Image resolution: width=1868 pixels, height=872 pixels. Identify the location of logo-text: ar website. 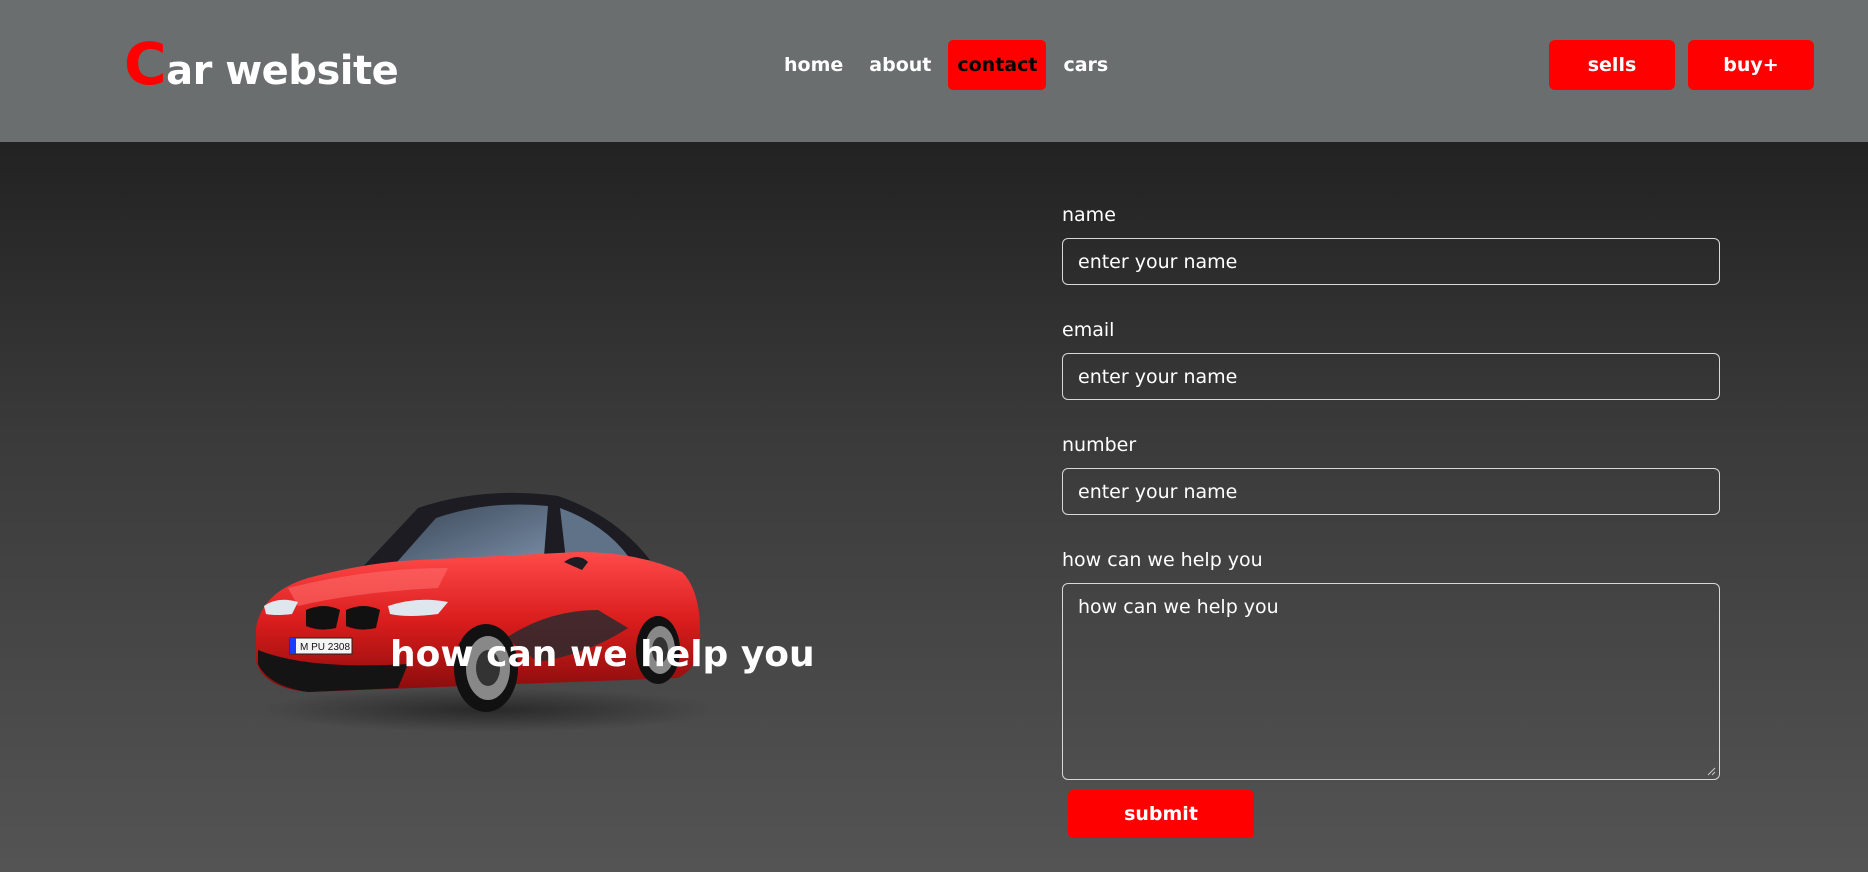
(282, 71).